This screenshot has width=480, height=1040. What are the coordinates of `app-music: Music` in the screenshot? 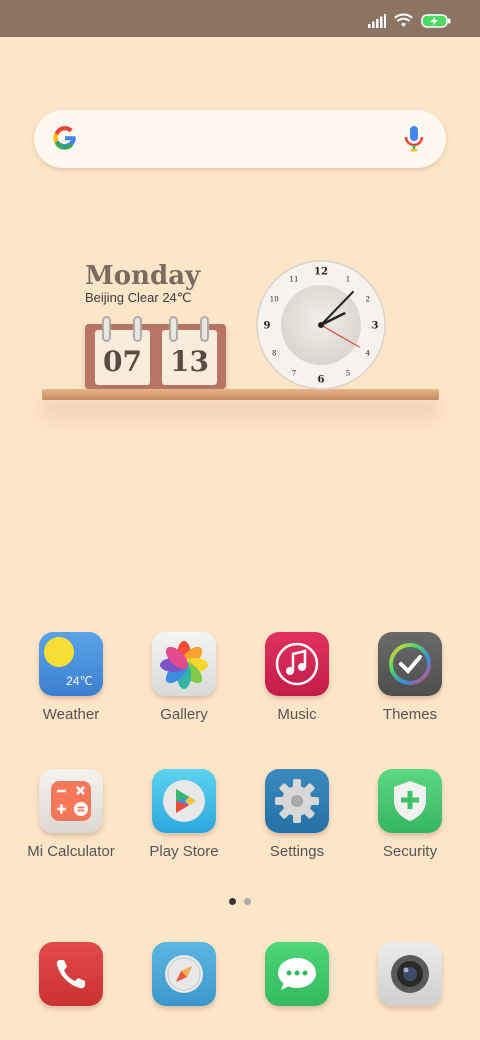 It's located at (297, 677).